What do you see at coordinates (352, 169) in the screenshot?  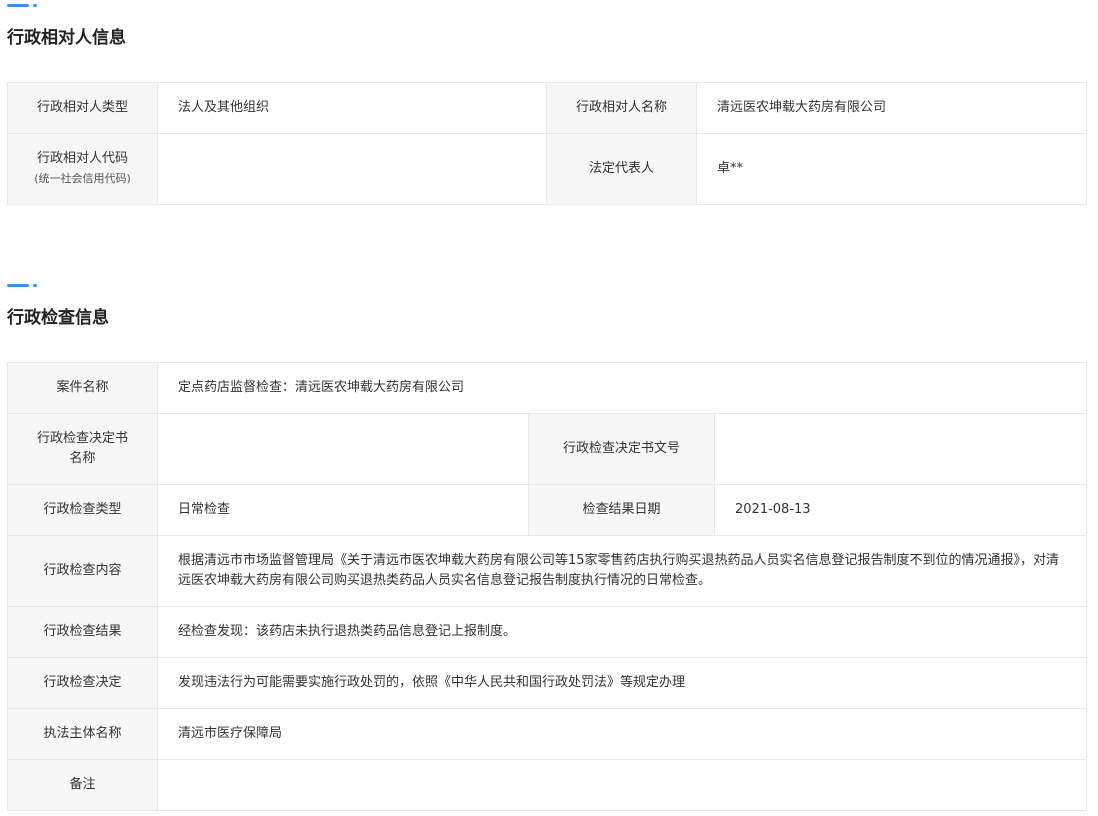 I see `party-code-value` at bounding box center [352, 169].